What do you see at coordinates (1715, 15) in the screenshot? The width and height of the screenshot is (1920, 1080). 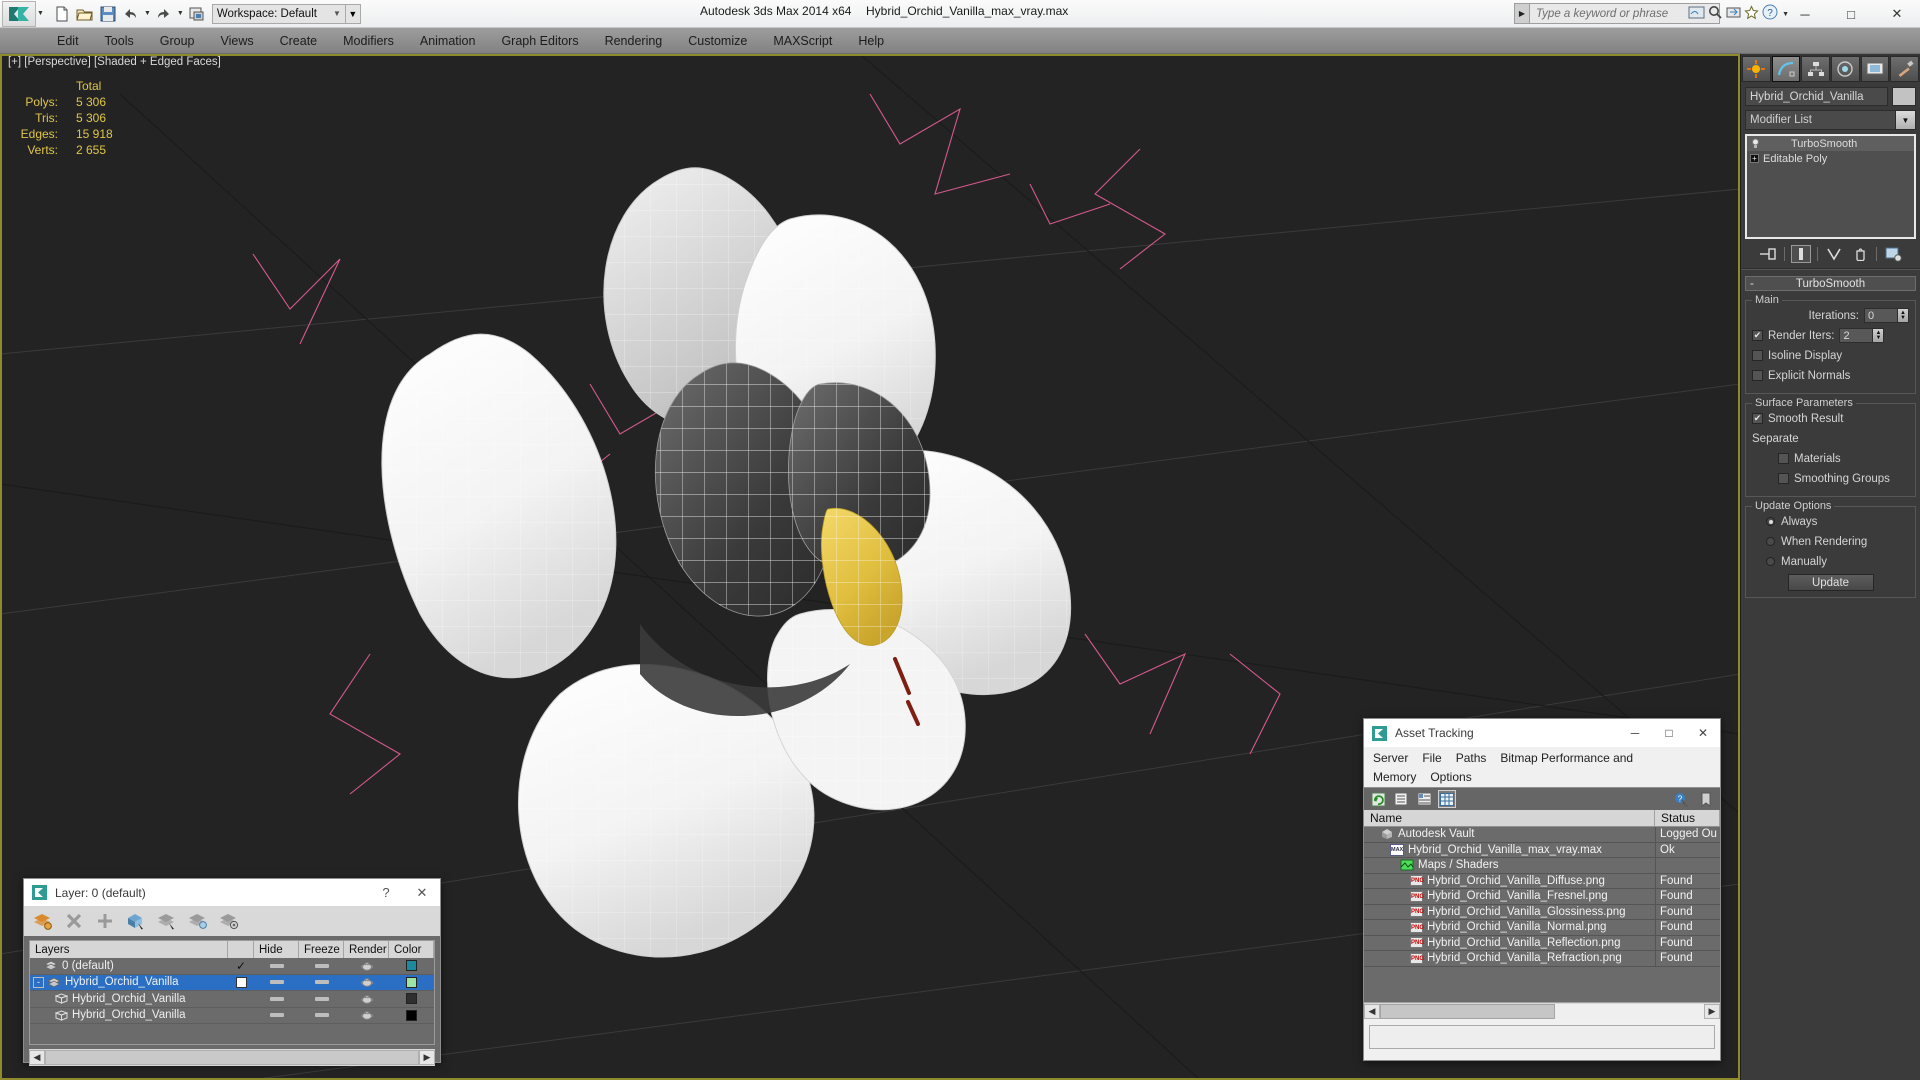 I see `search-magnifier-icon` at bounding box center [1715, 15].